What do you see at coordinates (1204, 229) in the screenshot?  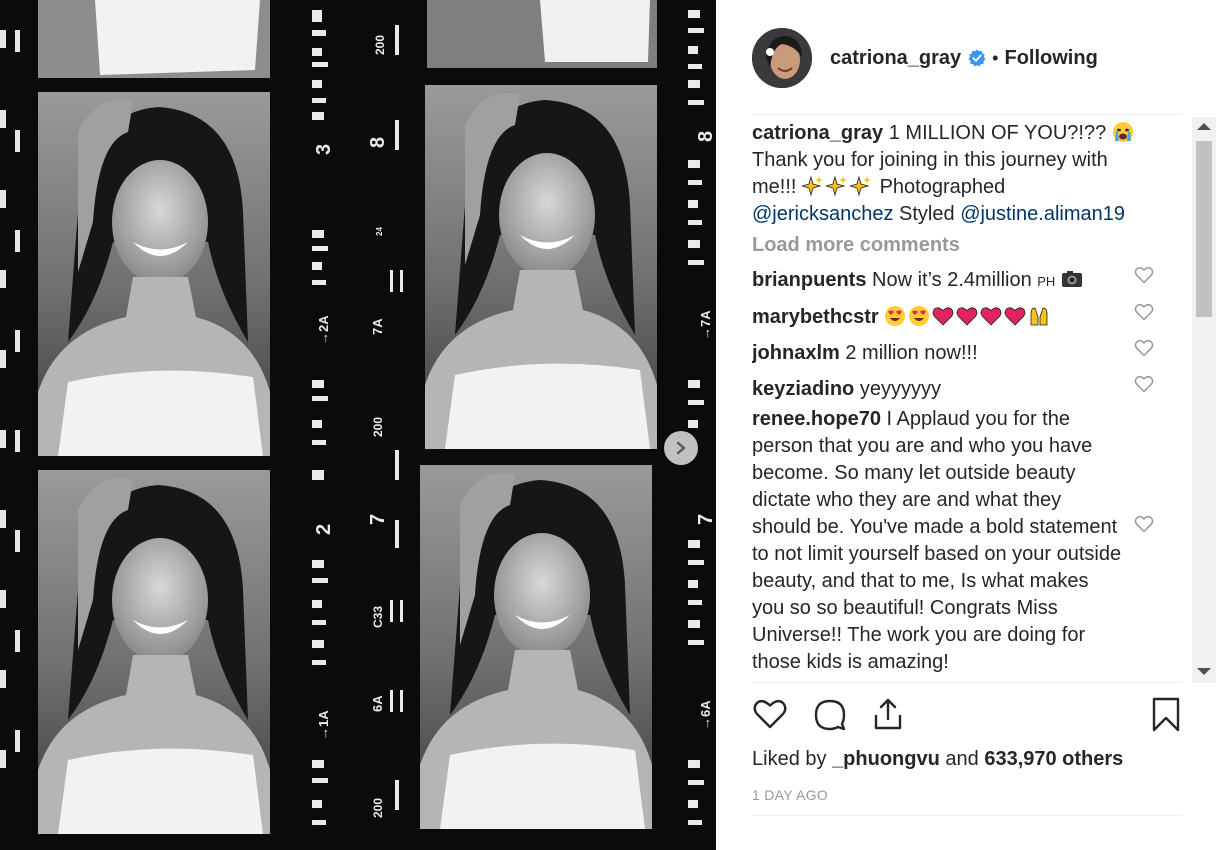 I see `scrollbar-thumb` at bounding box center [1204, 229].